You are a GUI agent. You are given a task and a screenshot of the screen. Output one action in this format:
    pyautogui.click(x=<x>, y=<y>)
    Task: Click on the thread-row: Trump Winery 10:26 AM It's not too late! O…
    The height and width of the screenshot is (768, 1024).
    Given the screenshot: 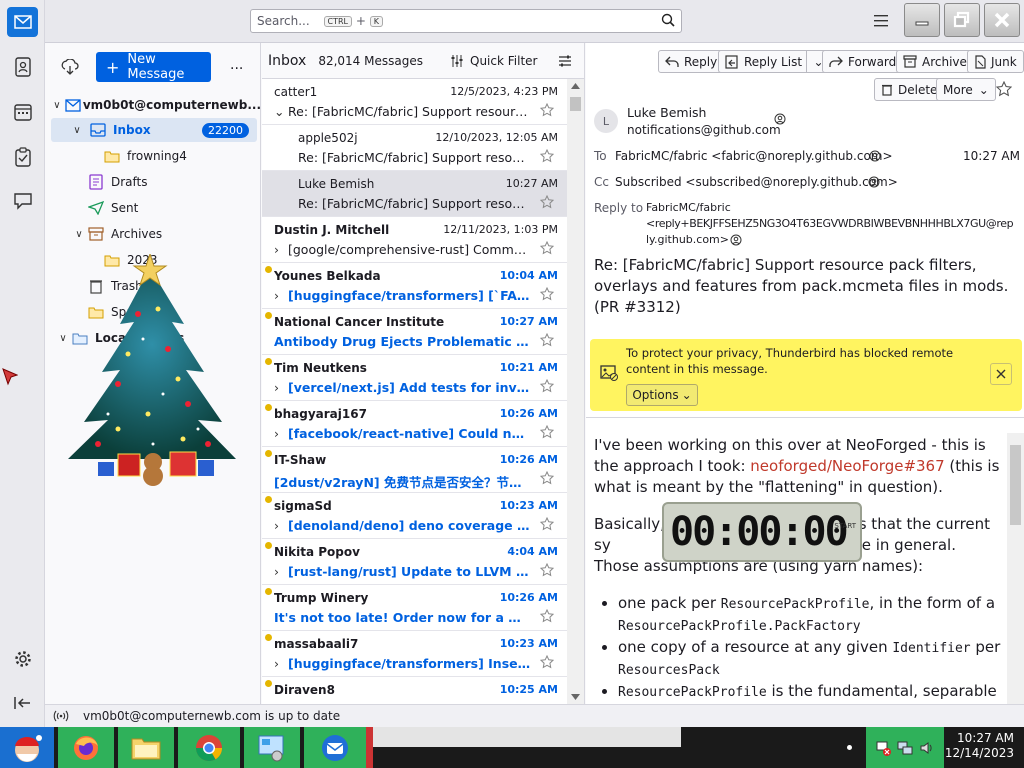 What is the action you would take?
    pyautogui.click(x=415, y=608)
    